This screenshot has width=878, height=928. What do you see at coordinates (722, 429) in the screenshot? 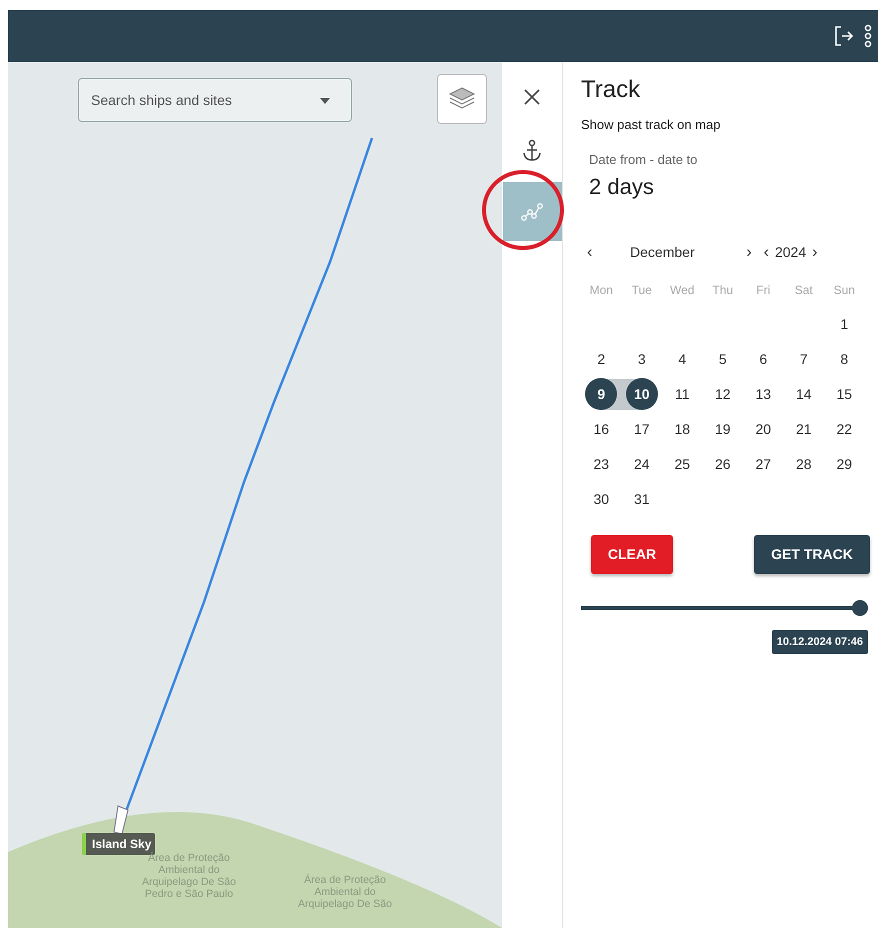
I see `calendar-day: 19` at bounding box center [722, 429].